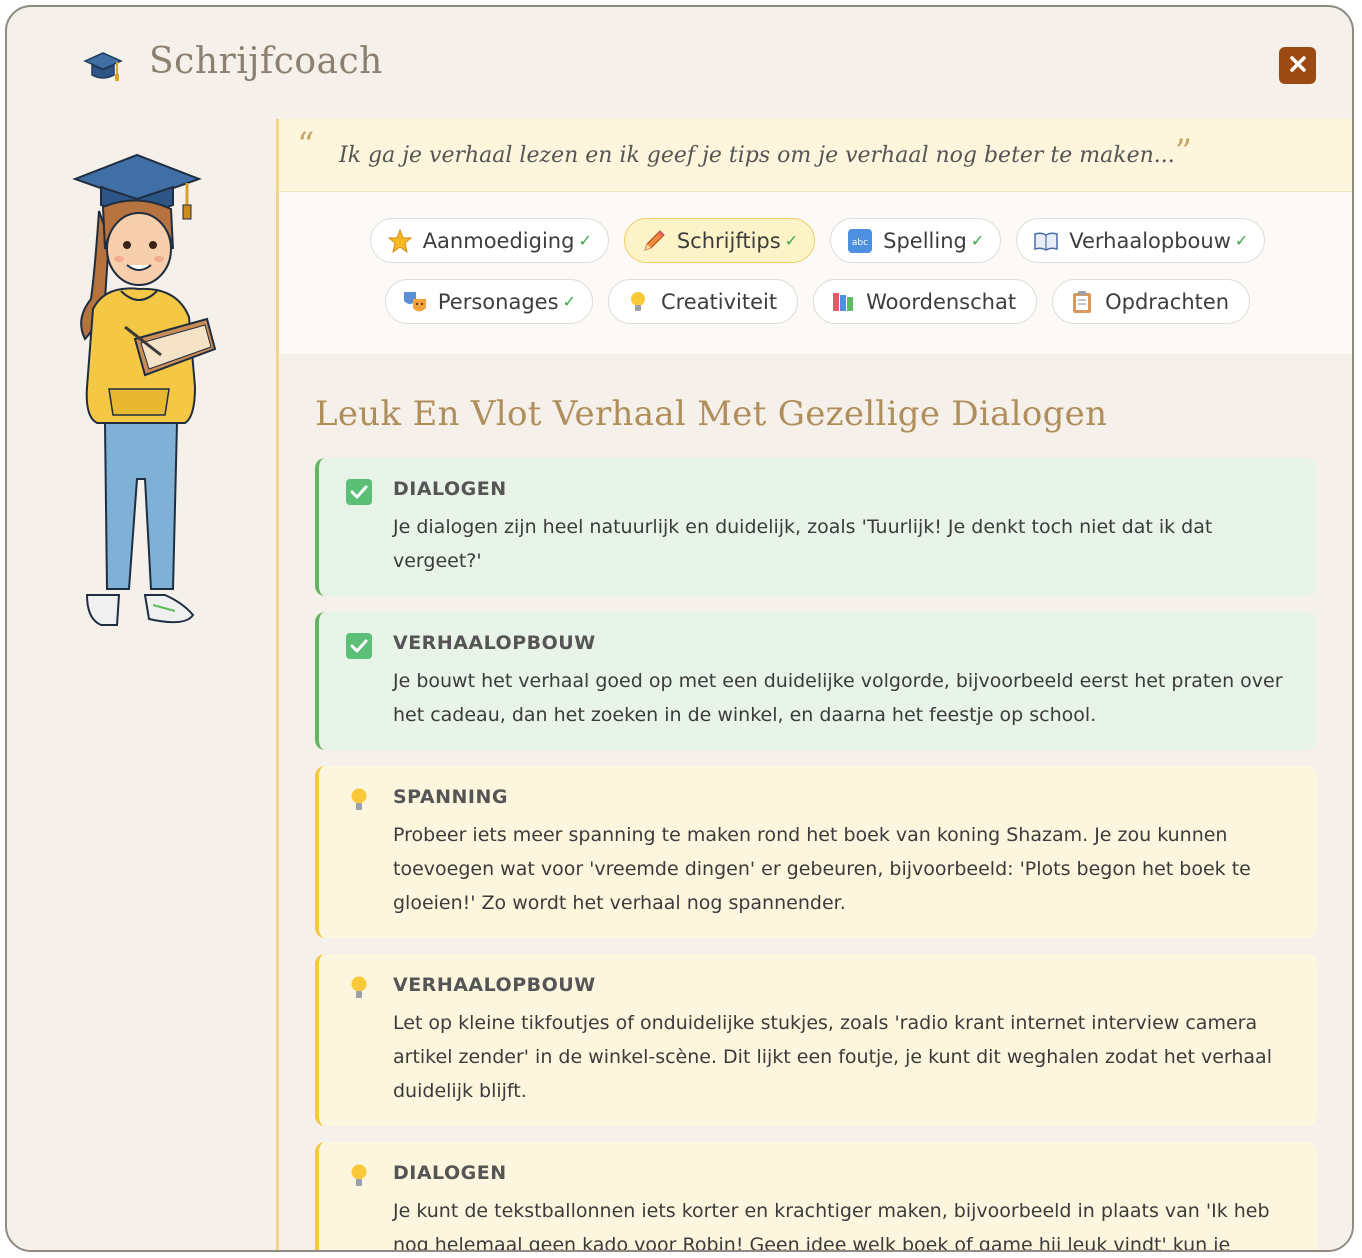  I want to click on theater-masks-icon, so click(415, 302).